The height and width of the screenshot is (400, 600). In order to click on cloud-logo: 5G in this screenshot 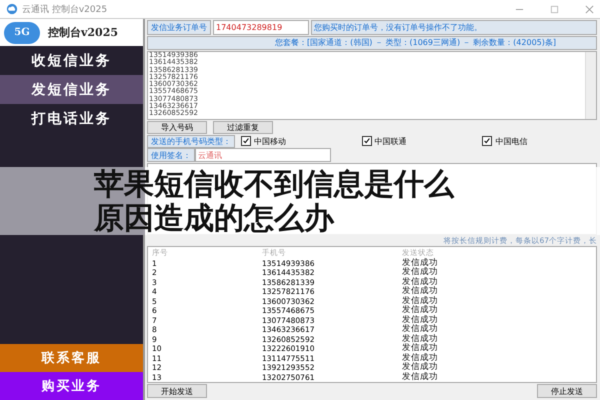, I will do `click(22, 33)`.